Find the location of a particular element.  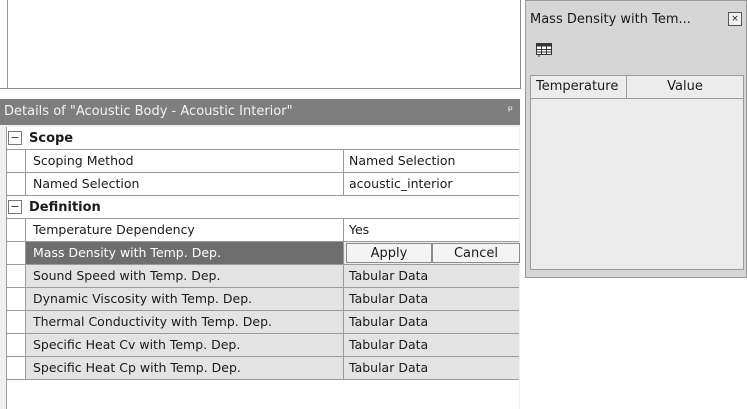

property-name: Temperature Dependency is located at coordinates (185, 230).